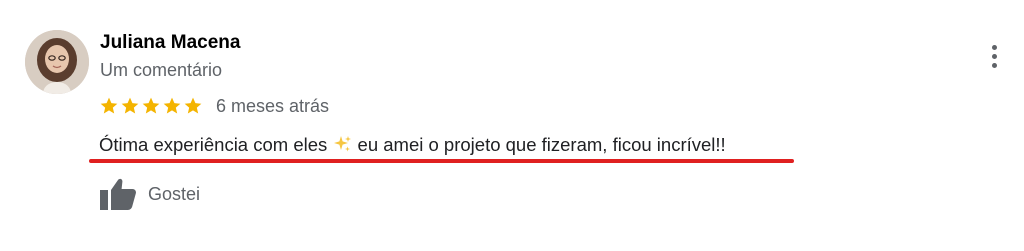 The height and width of the screenshot is (251, 1024). I want to click on author-name: Juliana Macena, so click(170, 43).